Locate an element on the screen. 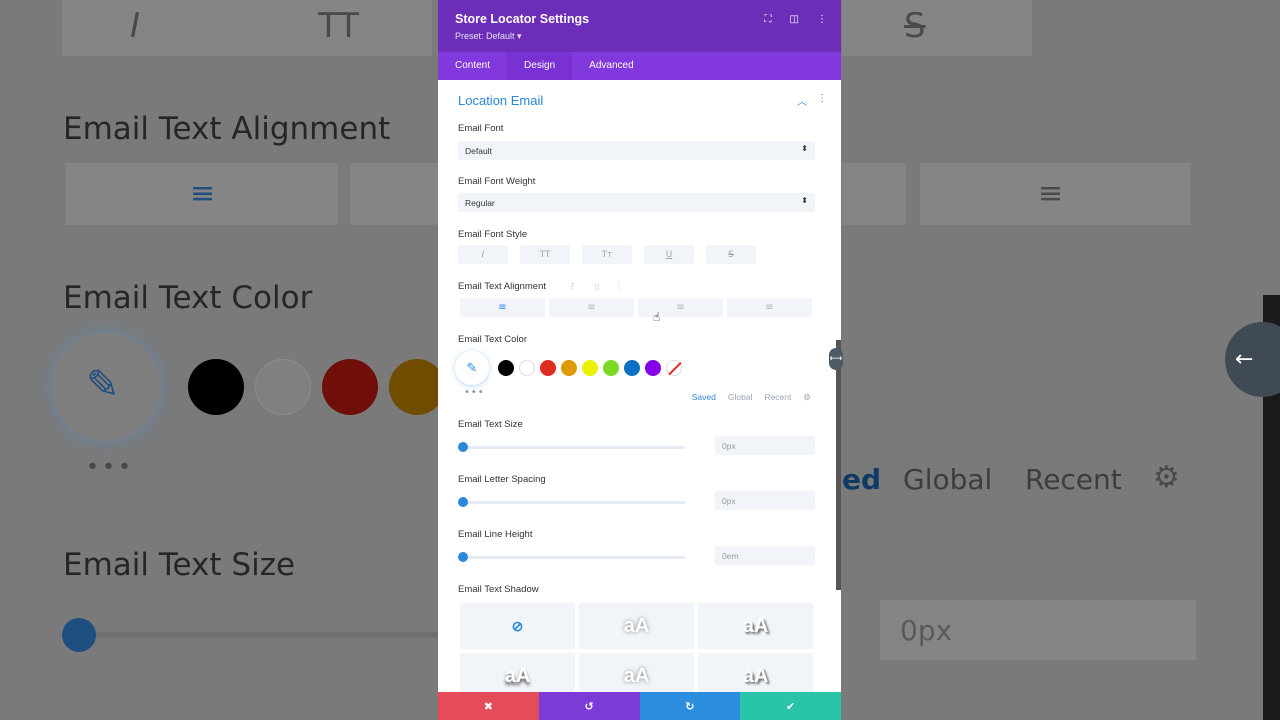  bg-uppercase-icon: TT is located at coordinates (338, 26).